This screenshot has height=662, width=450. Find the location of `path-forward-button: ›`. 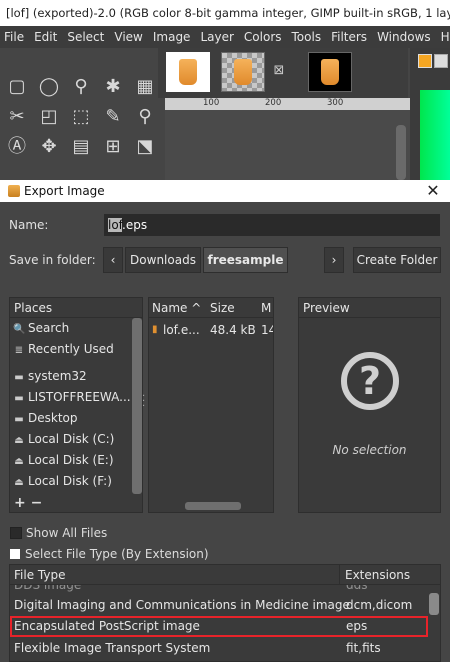

path-forward-button: › is located at coordinates (334, 260).